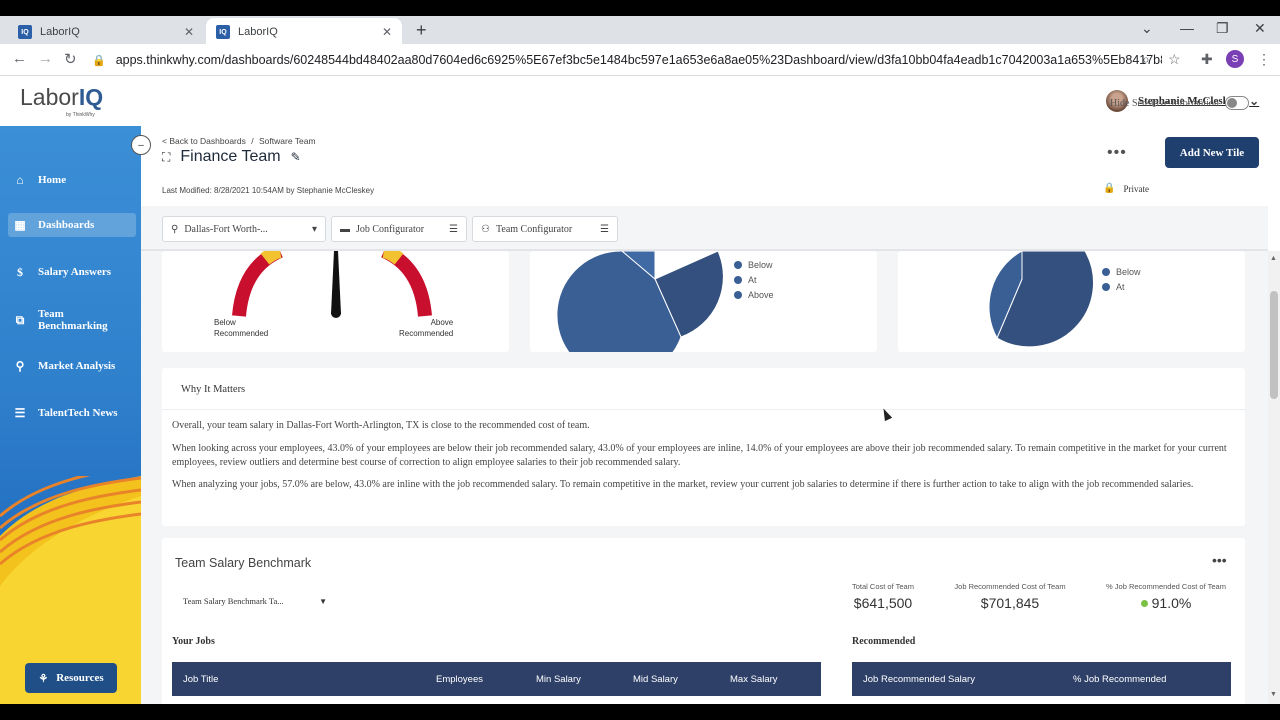  Describe the element at coordinates (204, 141) in the screenshot. I see `back-to-dashboards-link: < Back to Dashboards` at that location.